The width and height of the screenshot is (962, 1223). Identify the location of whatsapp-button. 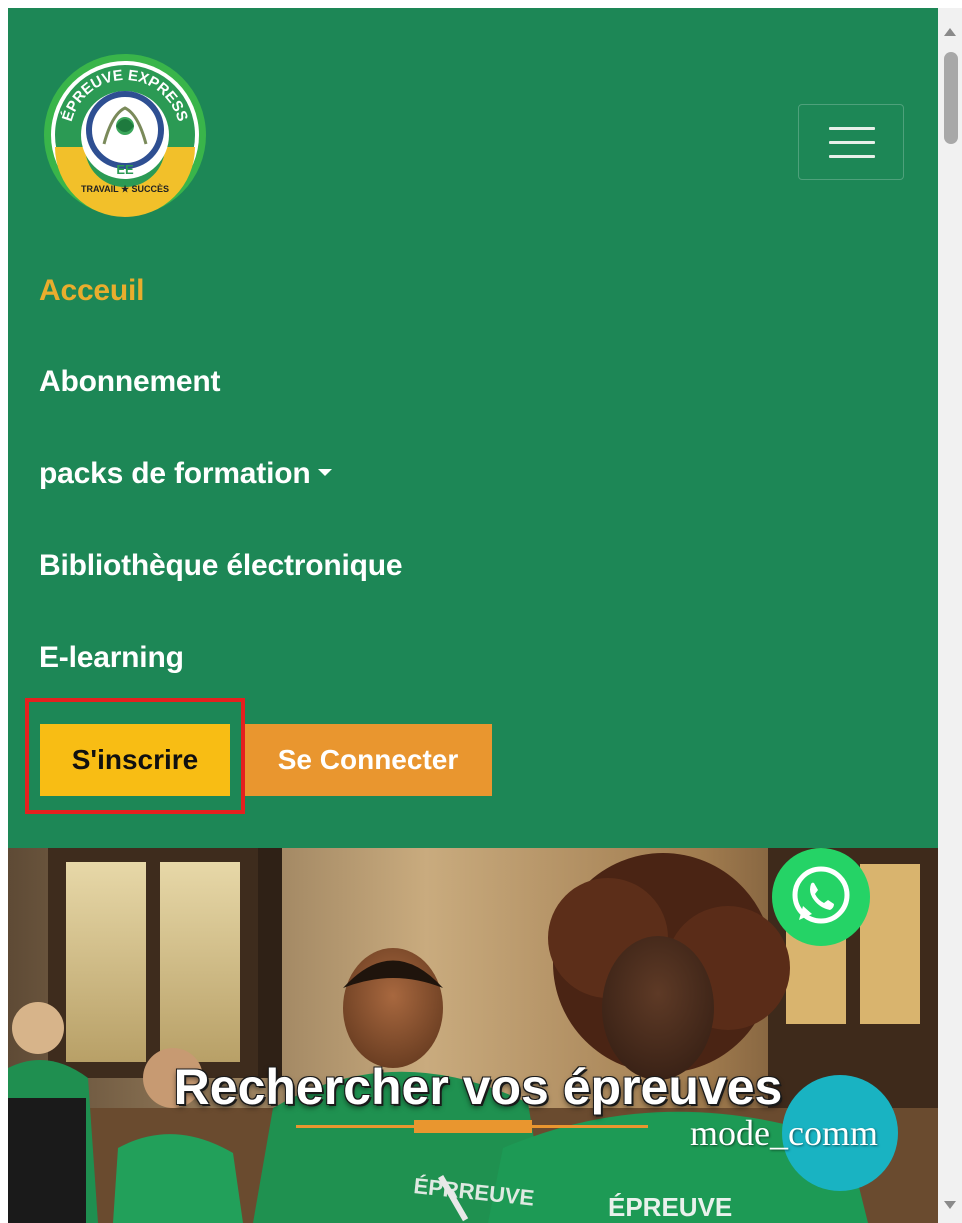
(821, 897).